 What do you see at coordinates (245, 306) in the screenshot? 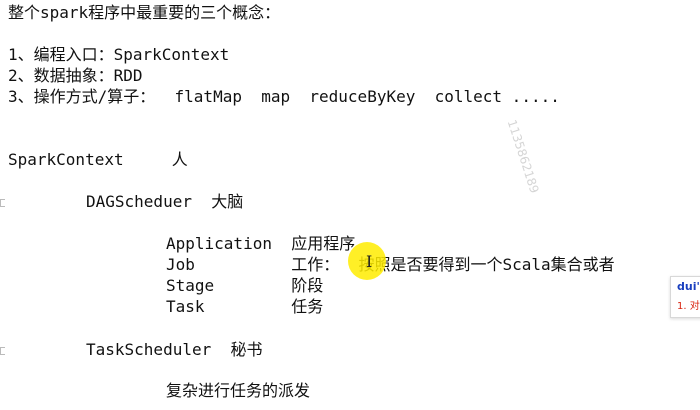
I see `task-line: Task 任务` at bounding box center [245, 306].